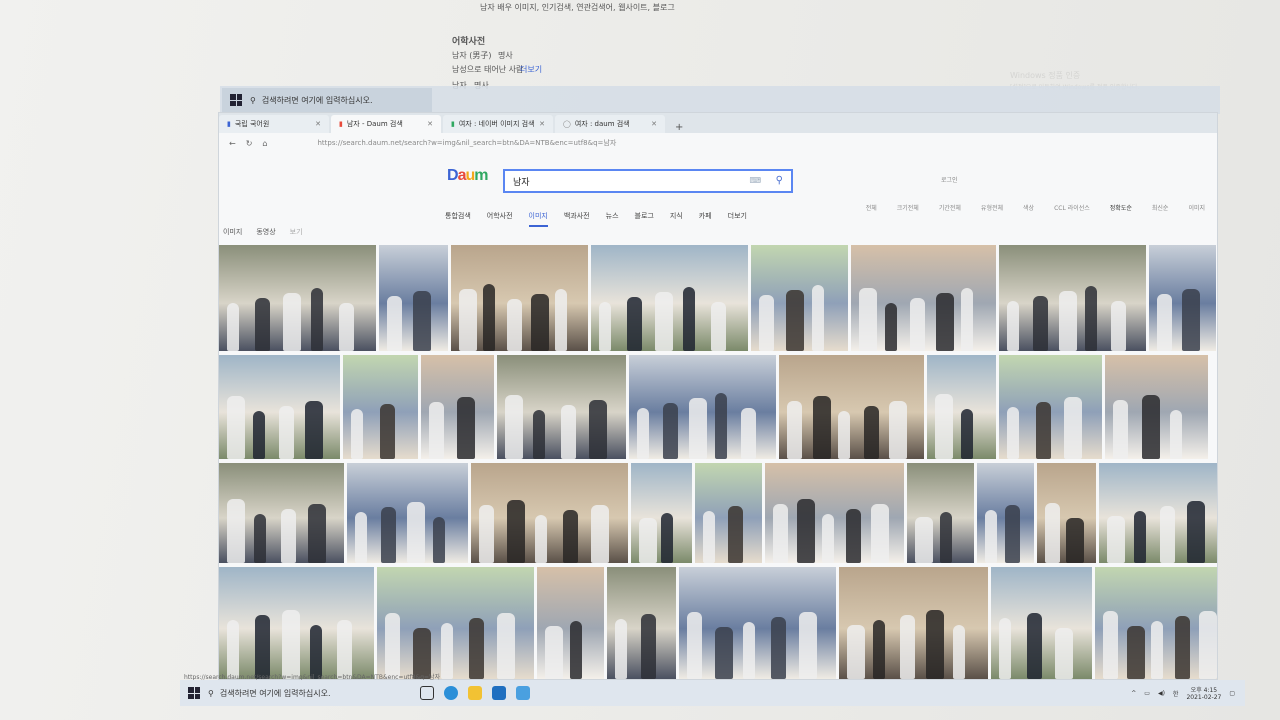 This screenshot has height=720, width=1280. I want to click on reload-icon: ↻, so click(249, 143).